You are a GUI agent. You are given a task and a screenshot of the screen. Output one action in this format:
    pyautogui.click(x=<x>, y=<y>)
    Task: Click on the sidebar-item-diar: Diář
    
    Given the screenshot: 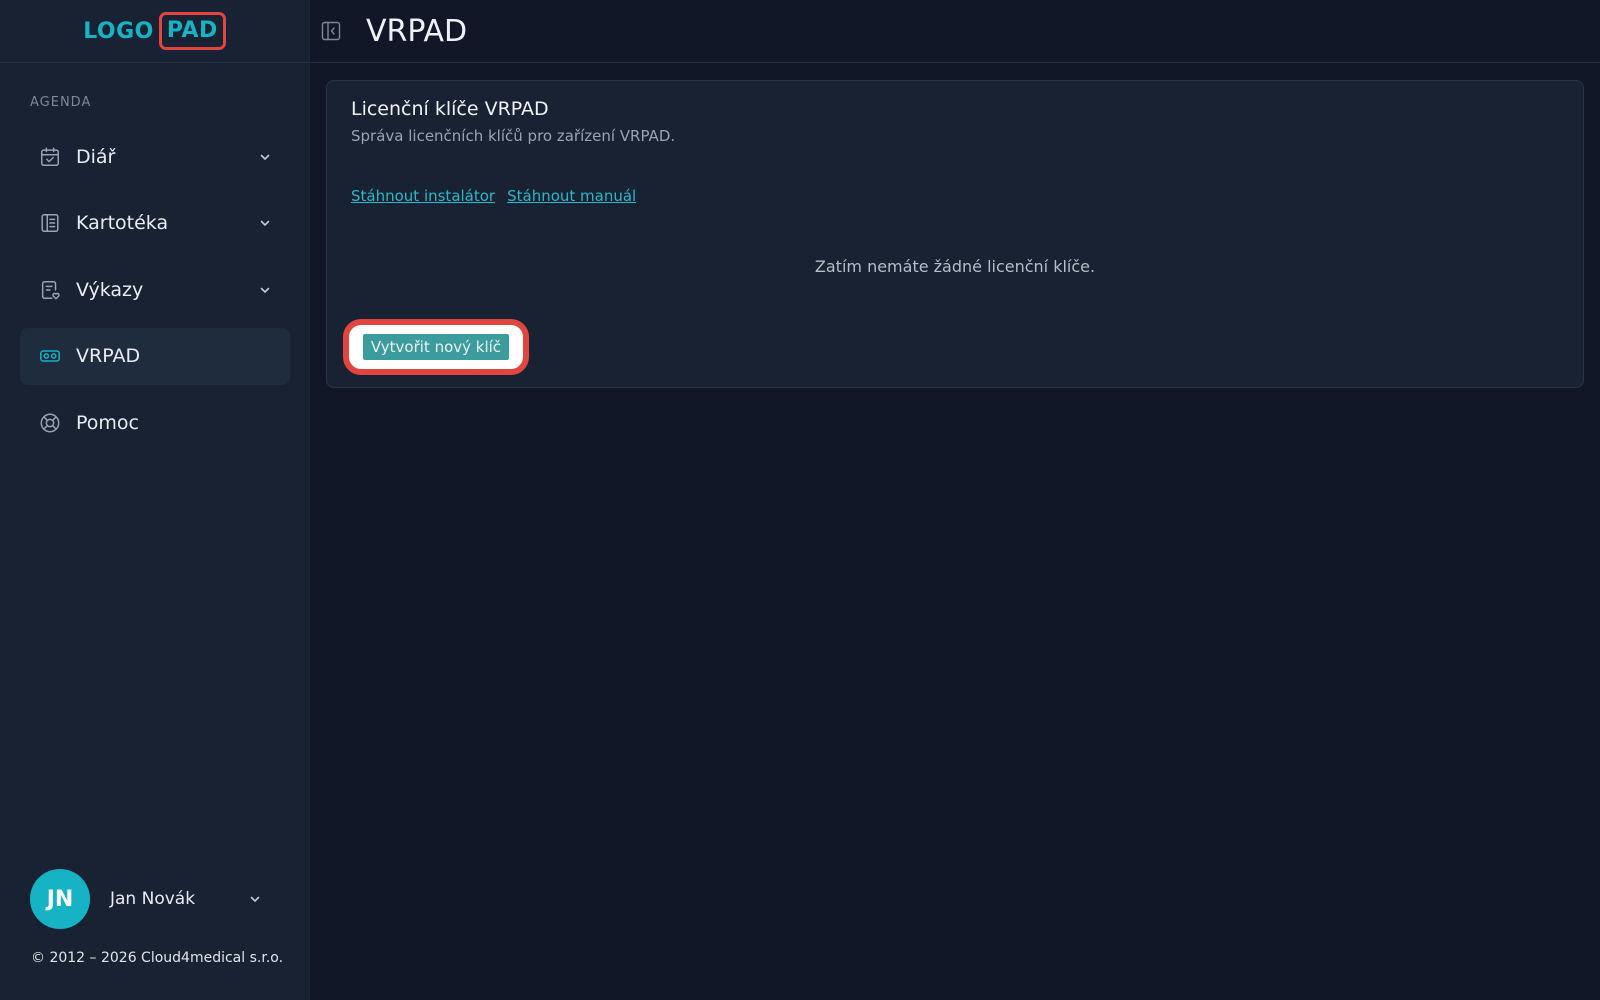 What is the action you would take?
    pyautogui.click(x=155, y=156)
    